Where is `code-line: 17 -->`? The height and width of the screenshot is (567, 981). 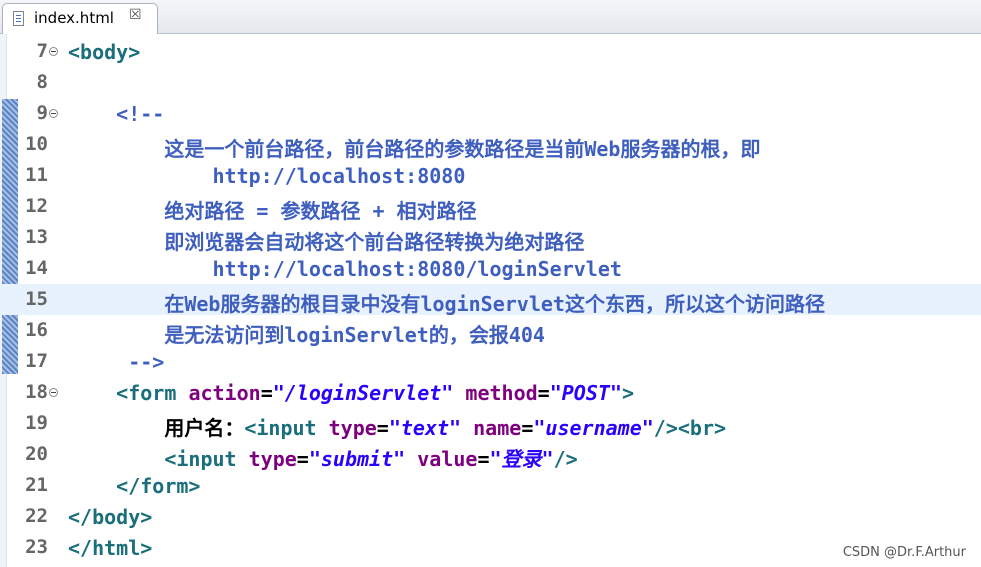
code-line: 17 --> is located at coordinates (490, 361).